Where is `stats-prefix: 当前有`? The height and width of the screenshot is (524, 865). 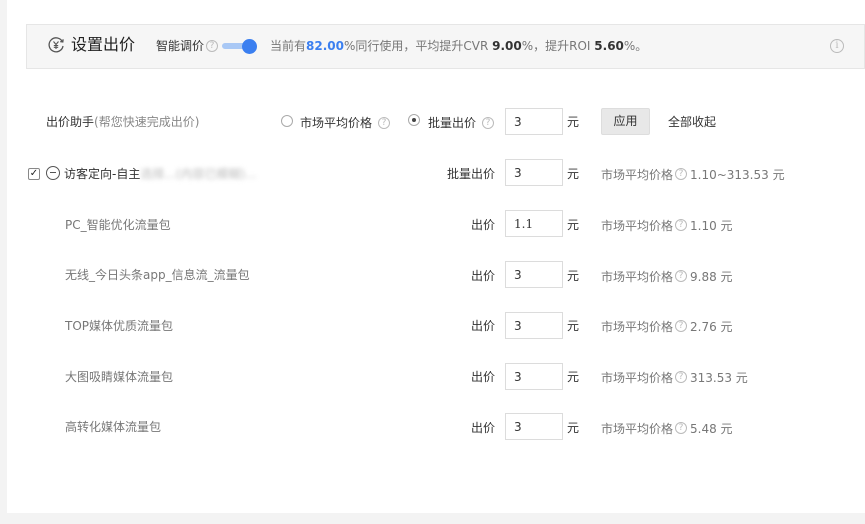 stats-prefix: 当前有 is located at coordinates (288, 46).